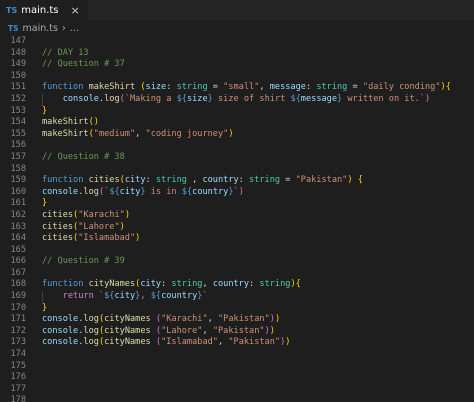 The image size is (474, 402). What do you see at coordinates (18, 122) in the screenshot?
I see `line-number: 154` at bounding box center [18, 122].